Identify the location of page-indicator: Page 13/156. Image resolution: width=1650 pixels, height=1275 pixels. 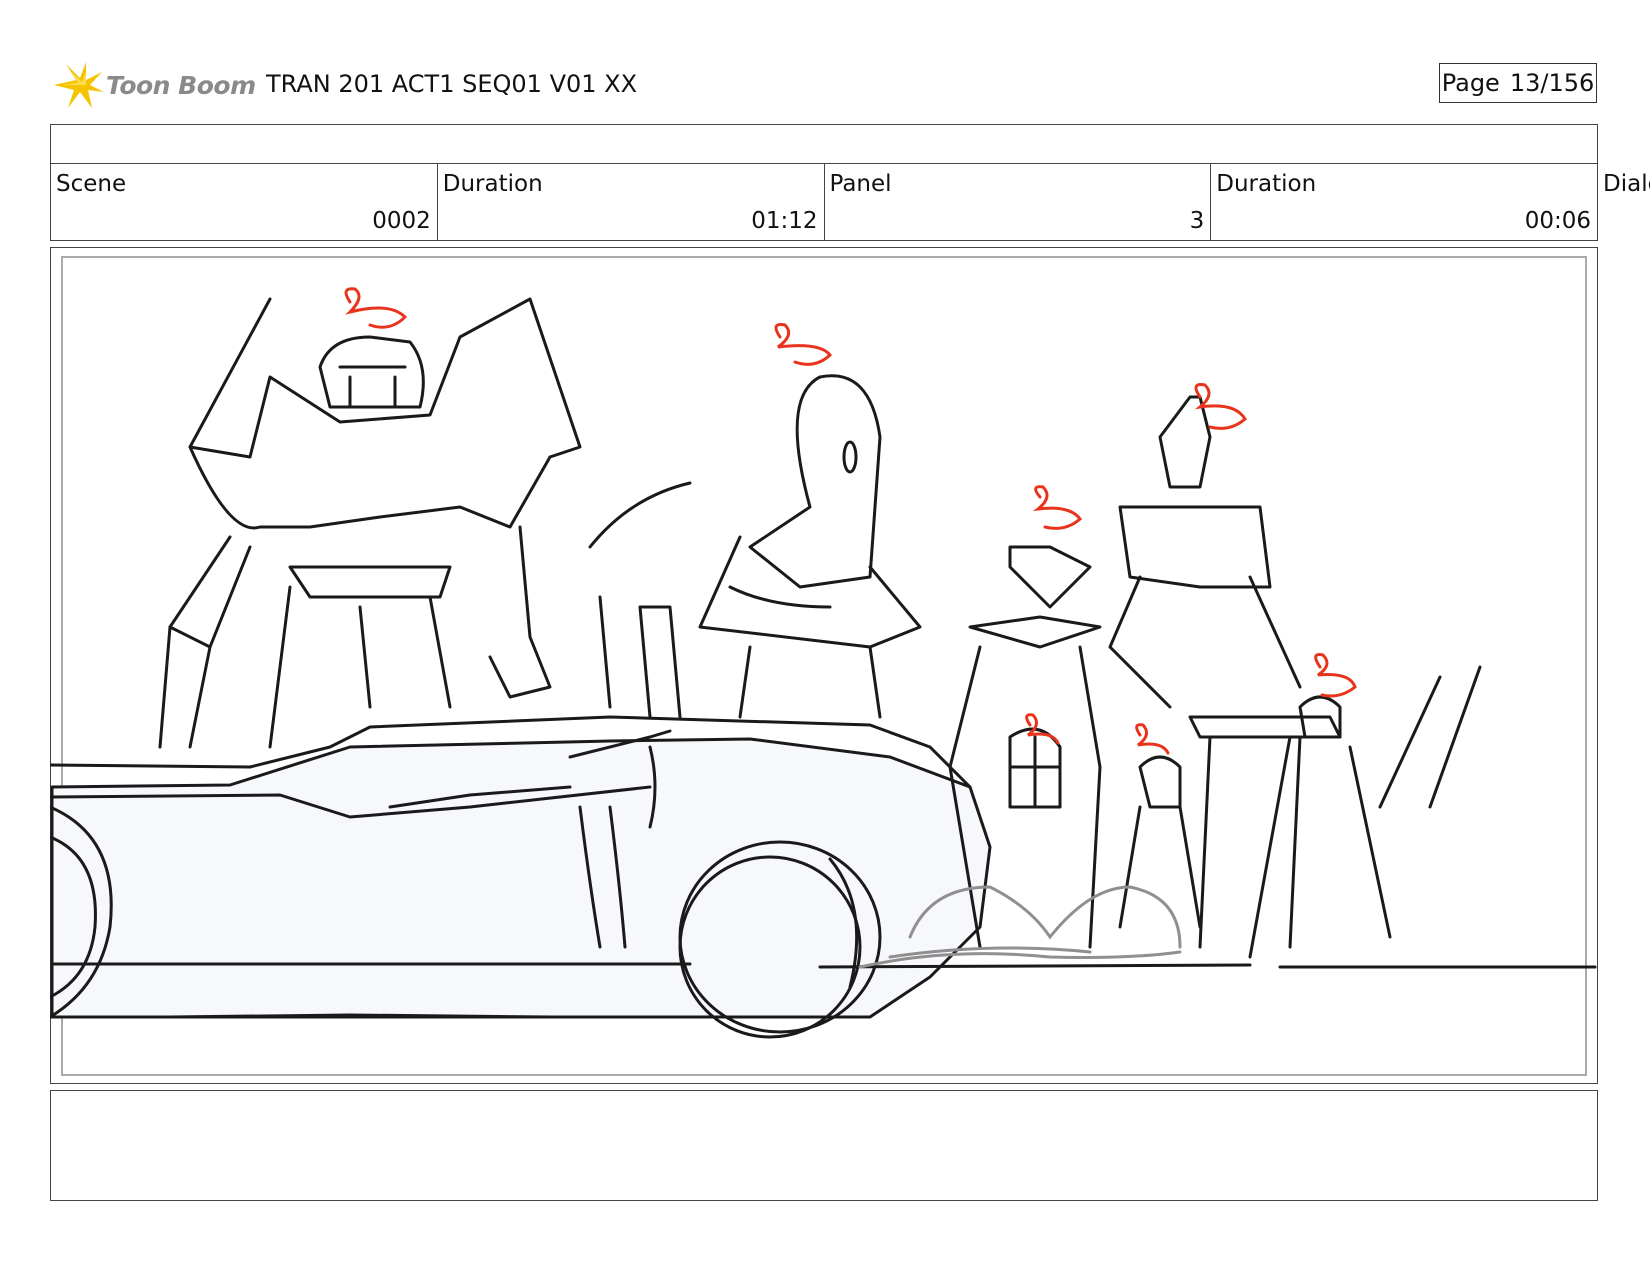
(1518, 83).